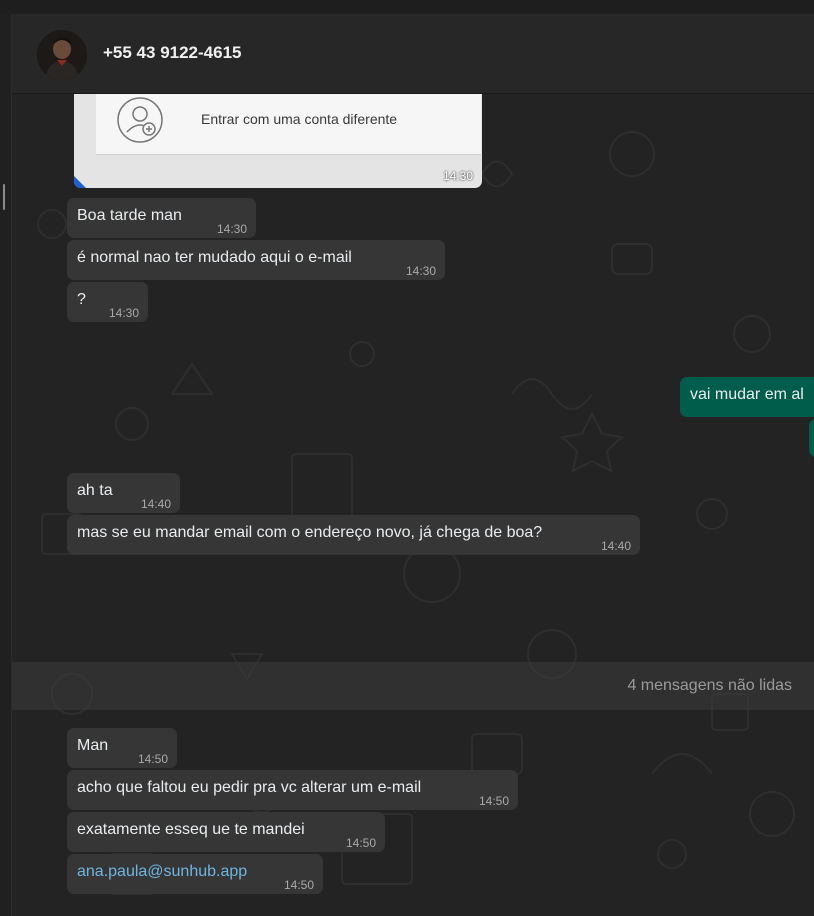 The image size is (814, 916). What do you see at coordinates (191, 829) in the screenshot?
I see `message-text: exatamente esseq ue te mandei` at bounding box center [191, 829].